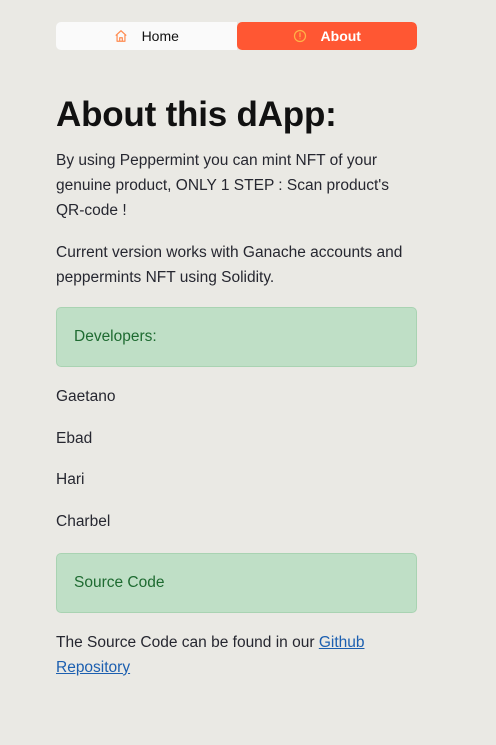 The width and height of the screenshot is (496, 745). What do you see at coordinates (300, 36) in the screenshot?
I see `info-circle-icon` at bounding box center [300, 36].